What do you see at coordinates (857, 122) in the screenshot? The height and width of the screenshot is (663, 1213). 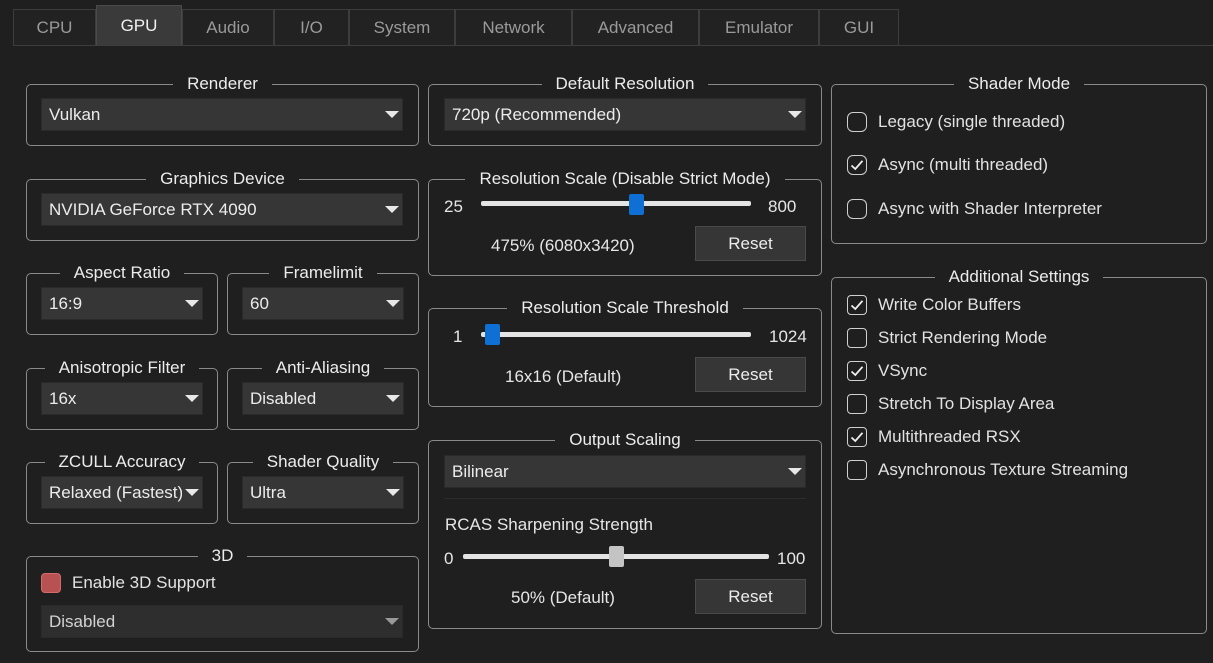 I see `radio-legacy` at bounding box center [857, 122].